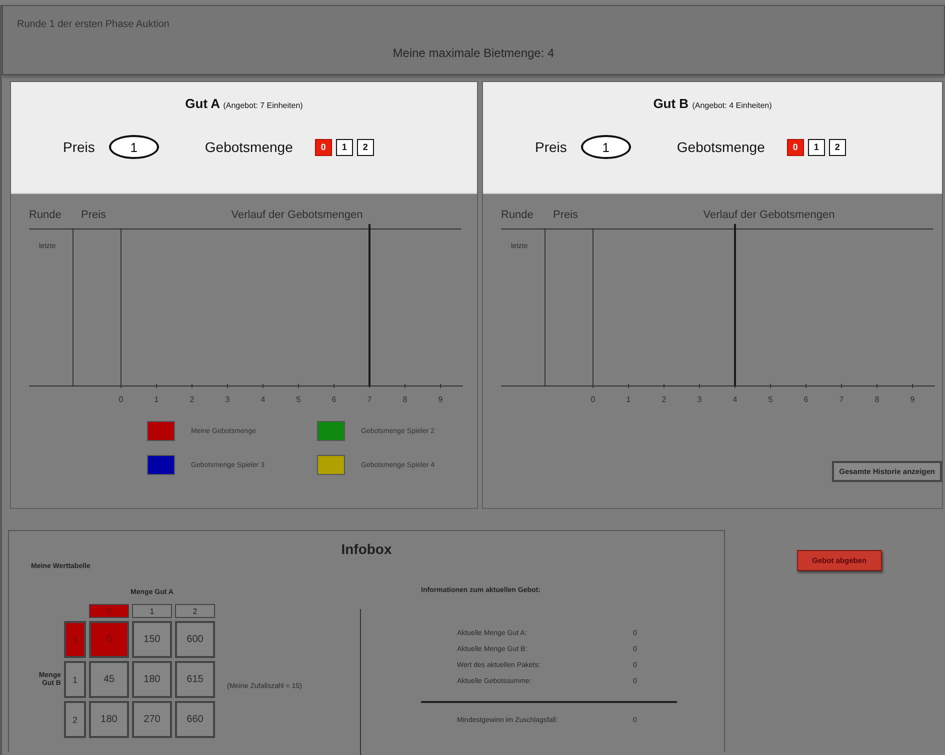 The height and width of the screenshot is (755, 945). Describe the element at coordinates (195, 611) in the screenshot. I see `column-header: 2` at that location.